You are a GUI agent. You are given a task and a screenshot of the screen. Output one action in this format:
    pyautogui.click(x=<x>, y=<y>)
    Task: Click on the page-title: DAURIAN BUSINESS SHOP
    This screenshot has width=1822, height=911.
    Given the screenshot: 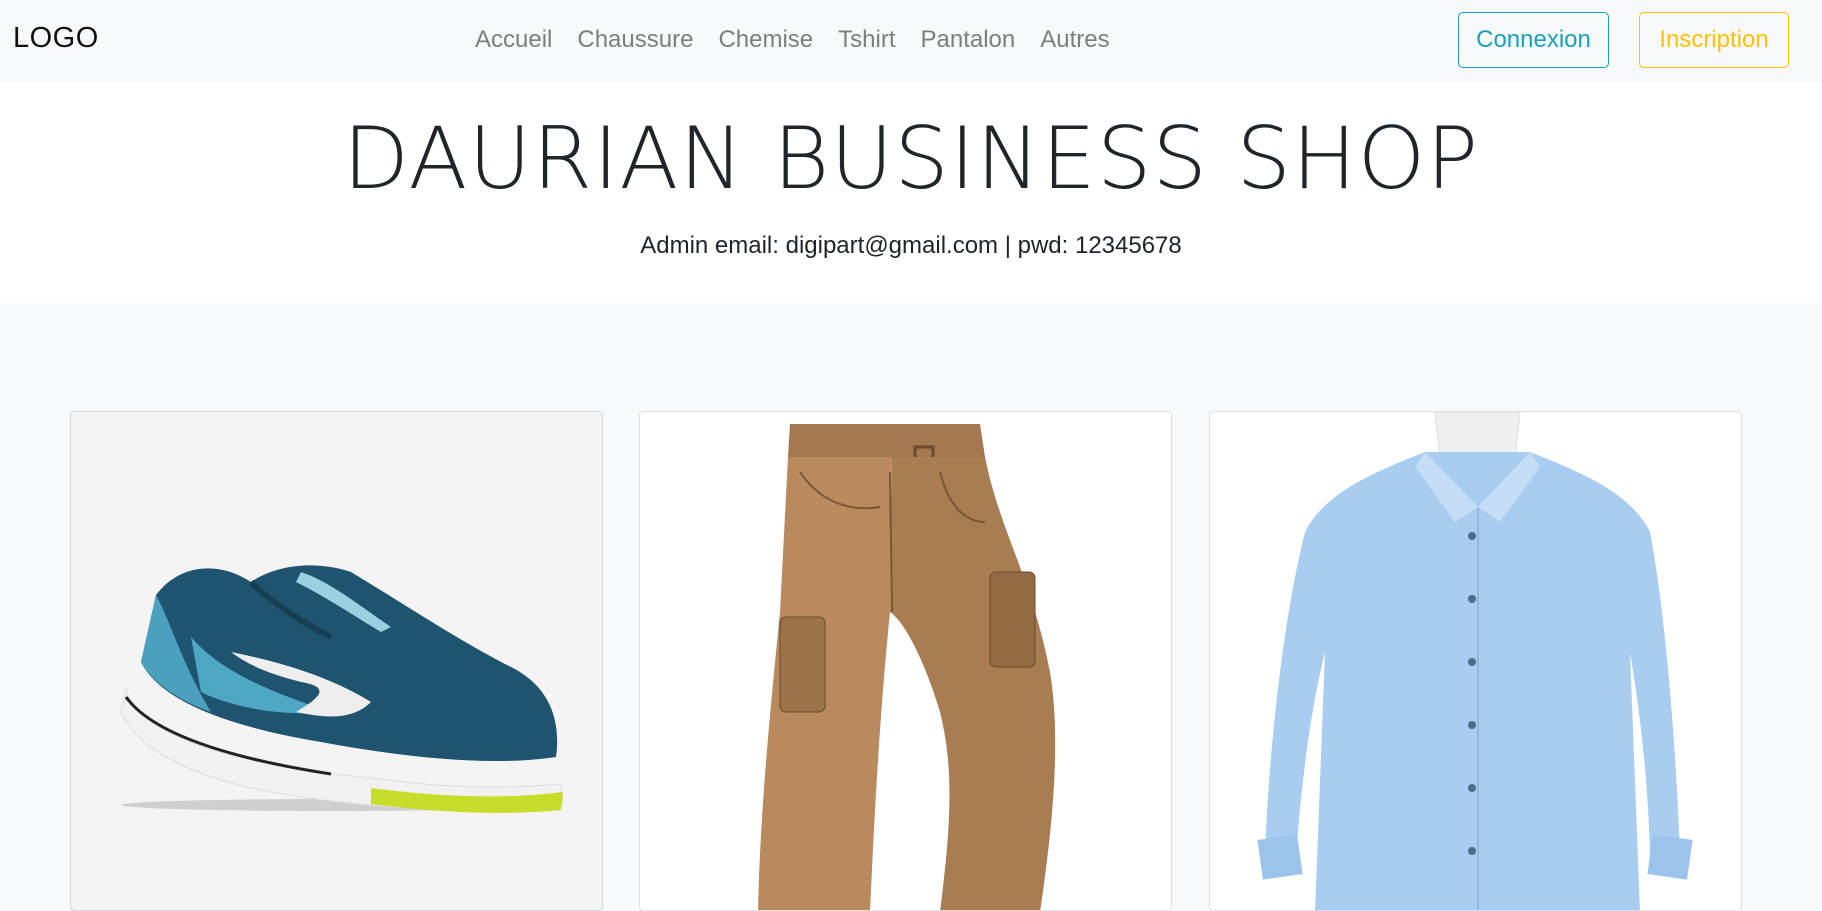 What is the action you would take?
    pyautogui.click(x=911, y=159)
    